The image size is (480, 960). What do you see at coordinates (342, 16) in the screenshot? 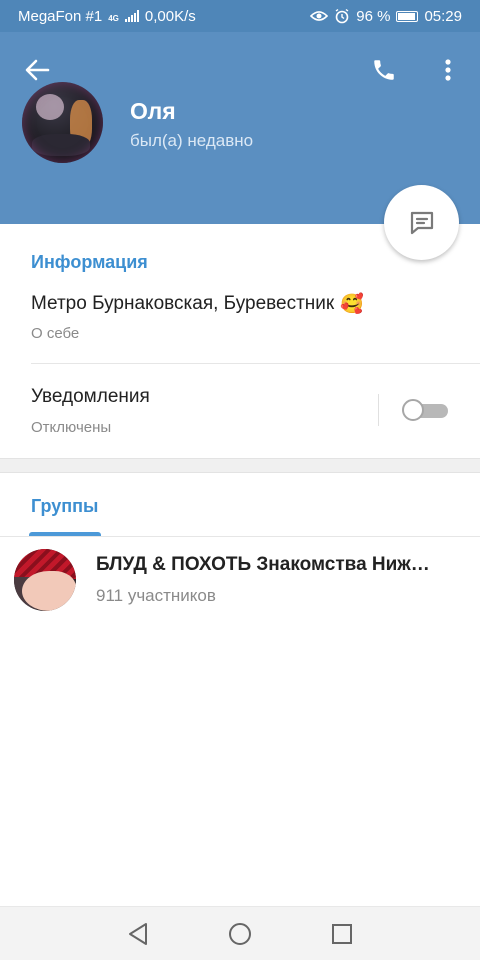
I see `alarm-icon` at bounding box center [342, 16].